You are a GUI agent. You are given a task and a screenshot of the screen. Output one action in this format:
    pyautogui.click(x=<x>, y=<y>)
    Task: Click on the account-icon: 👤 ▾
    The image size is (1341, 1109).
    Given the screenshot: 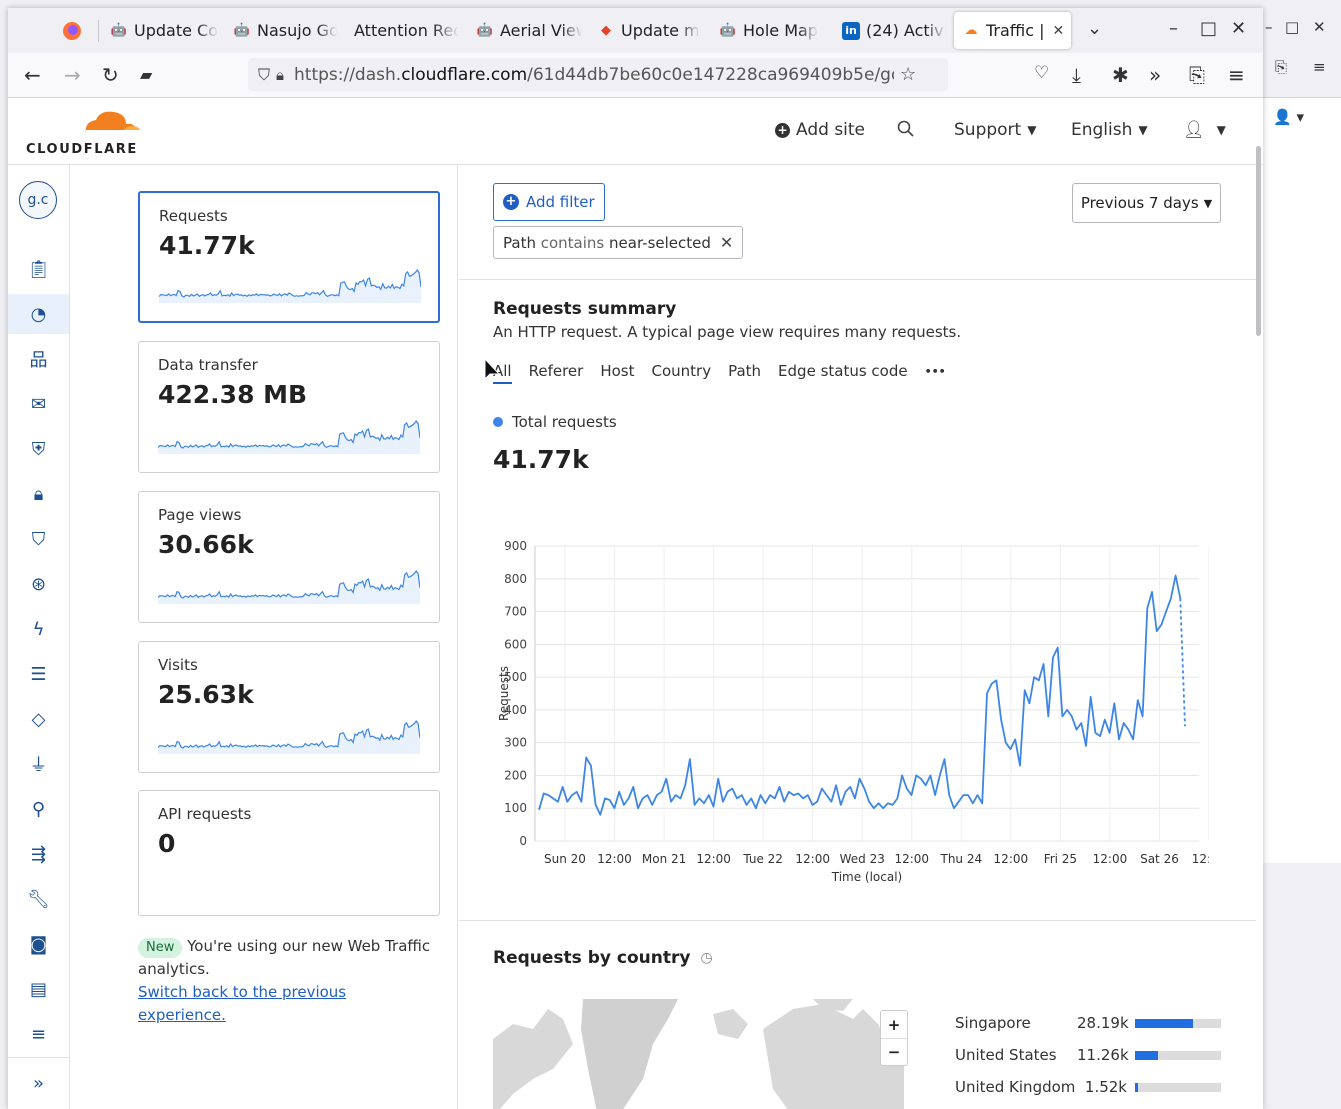 What is the action you would take?
    pyautogui.click(x=1288, y=117)
    